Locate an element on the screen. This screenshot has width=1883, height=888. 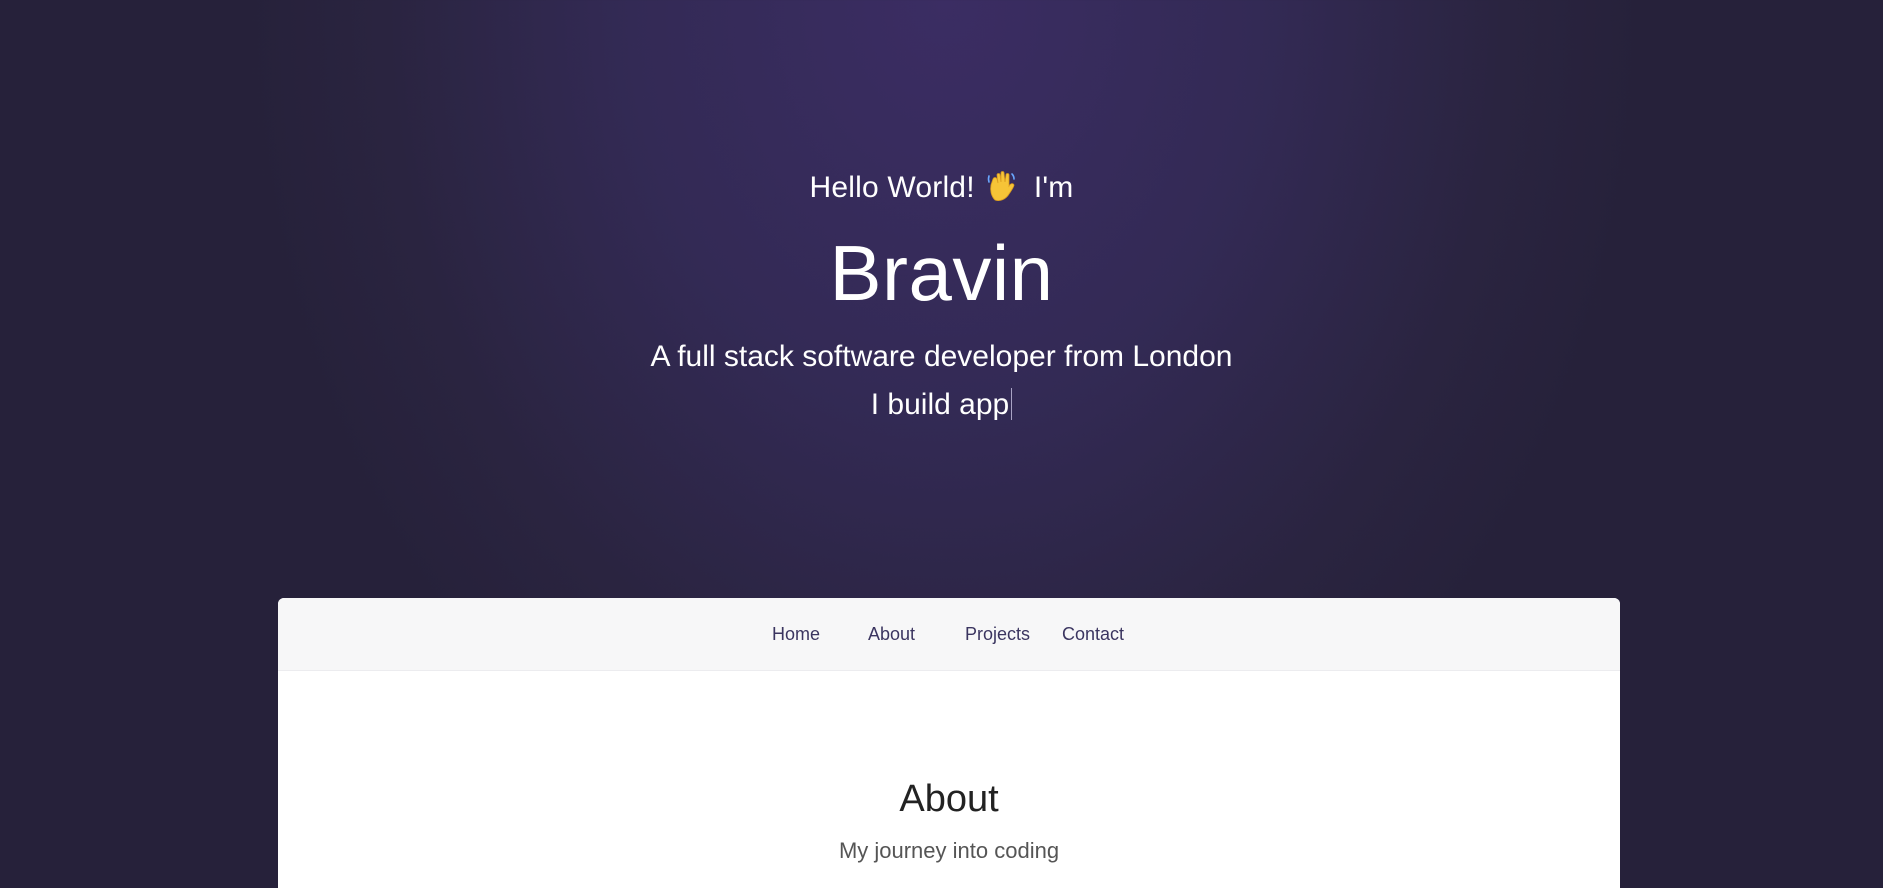
hero-greeting: Hello World! I'm is located at coordinates (941, 187).